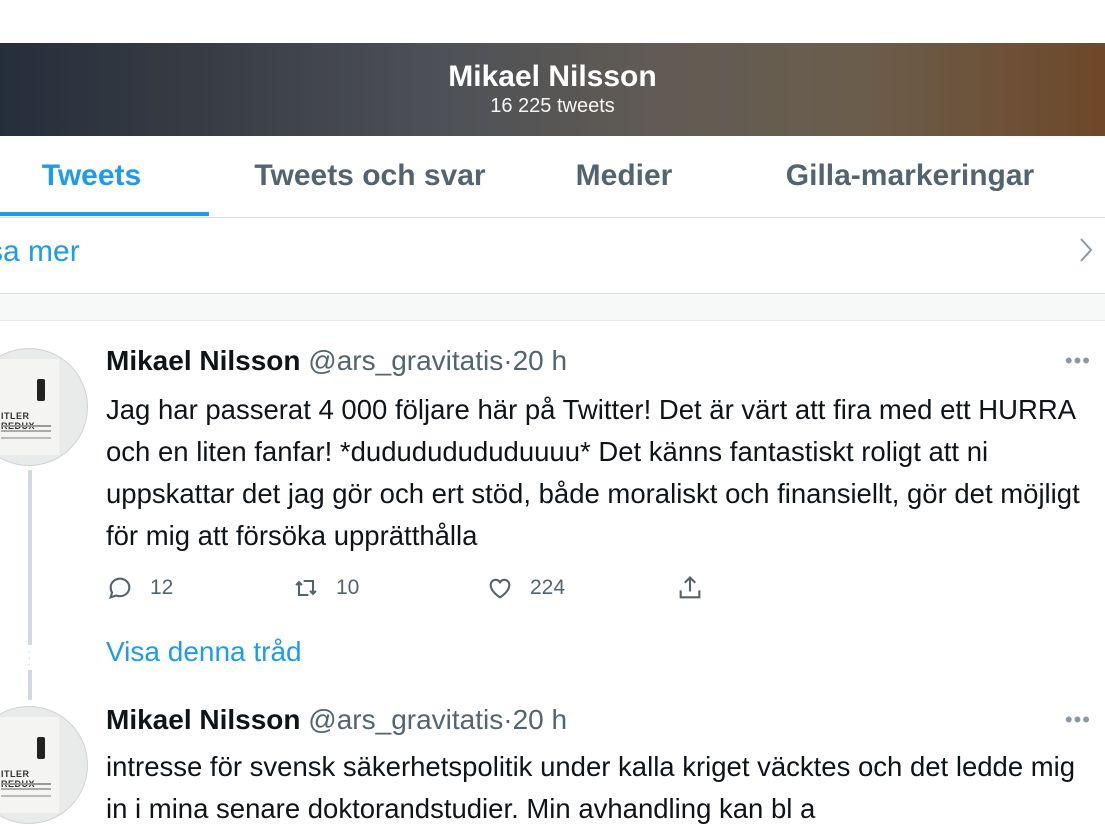  What do you see at coordinates (204, 652) in the screenshot?
I see `show-thread-link: Visa denna tråd` at bounding box center [204, 652].